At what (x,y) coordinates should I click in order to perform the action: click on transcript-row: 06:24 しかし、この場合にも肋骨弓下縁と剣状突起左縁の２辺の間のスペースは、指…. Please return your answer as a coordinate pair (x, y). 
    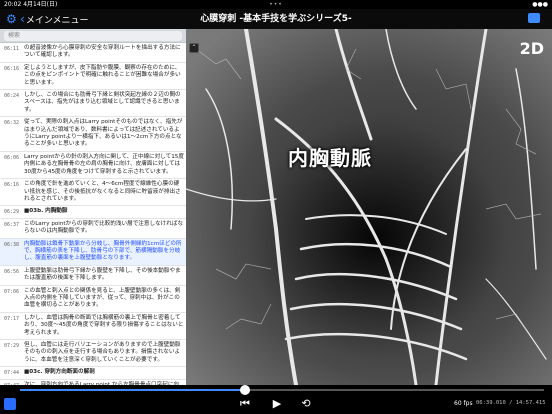
    Looking at the image, I should click on (93, 104).